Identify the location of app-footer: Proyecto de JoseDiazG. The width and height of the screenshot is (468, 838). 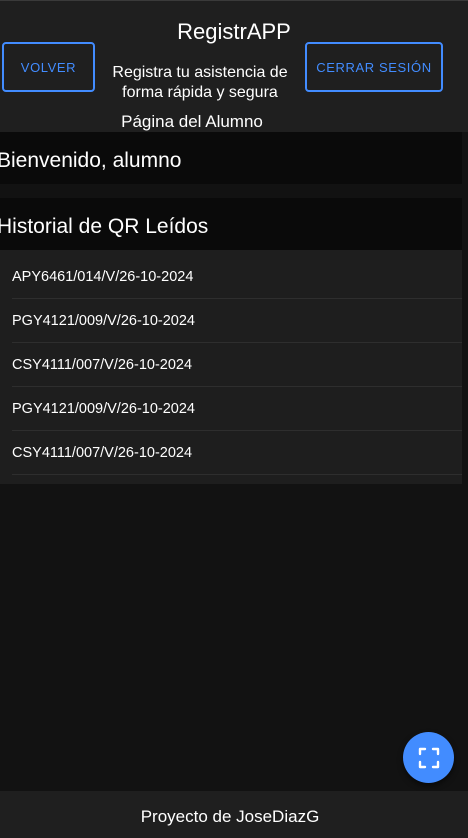
(234, 814).